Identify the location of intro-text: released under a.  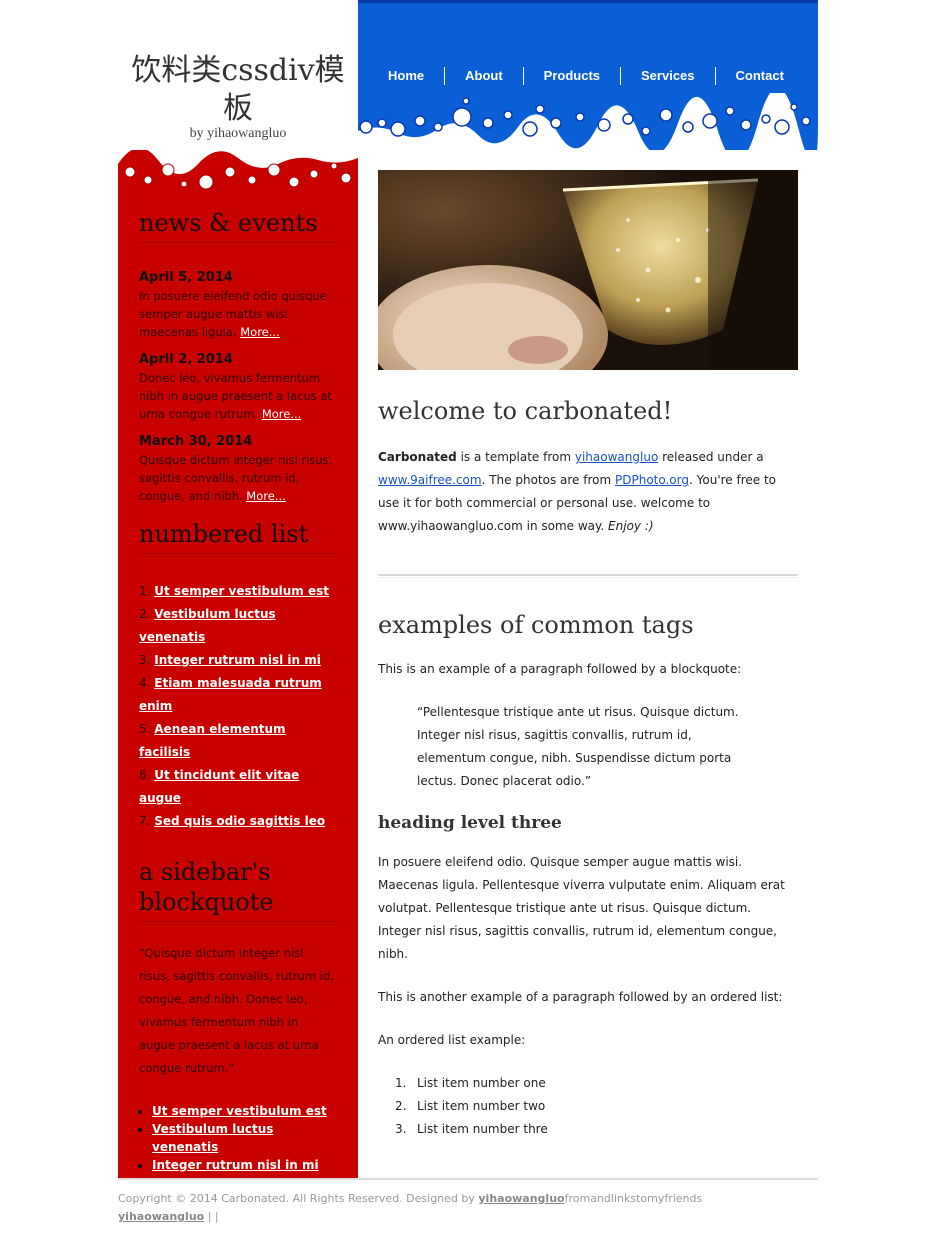
(711, 457).